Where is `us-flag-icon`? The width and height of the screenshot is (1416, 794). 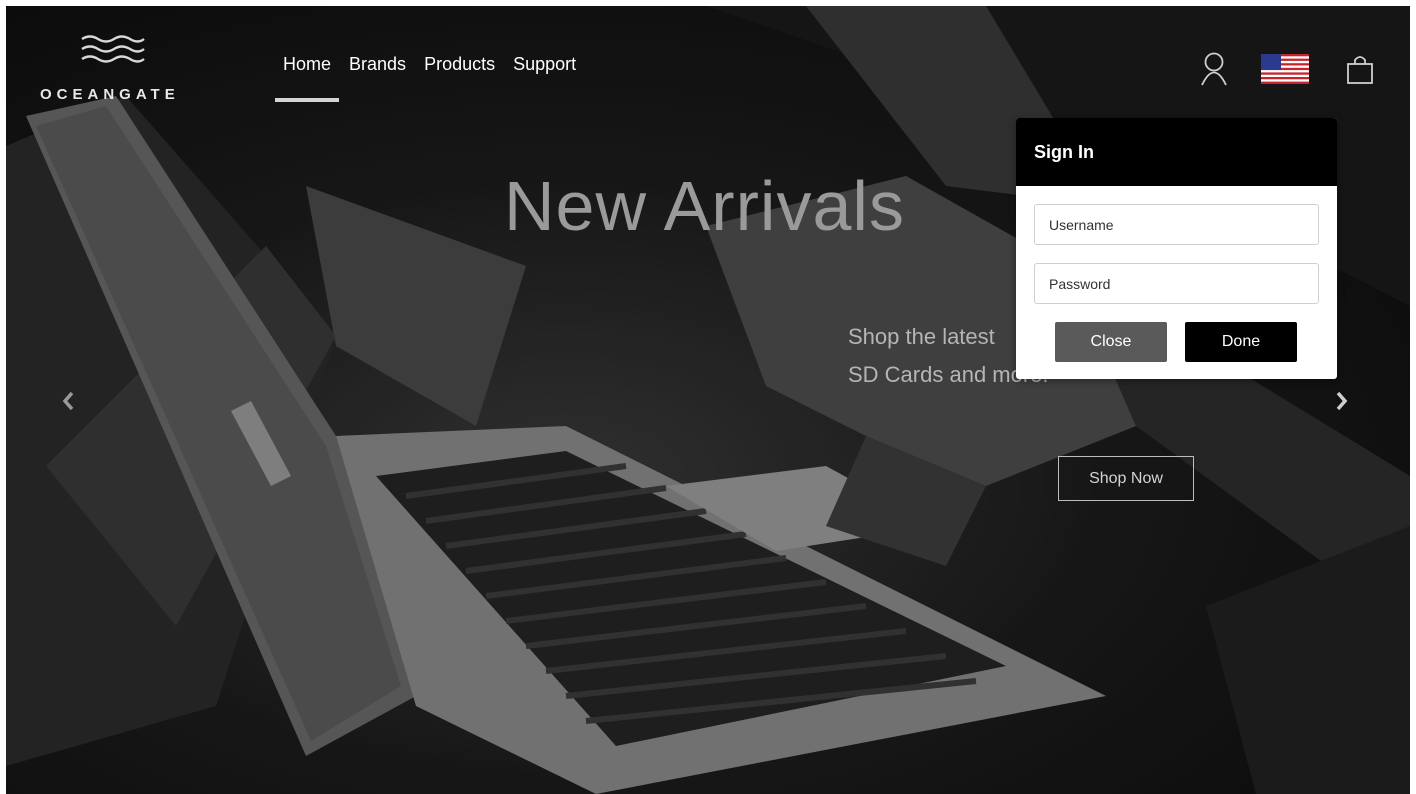 us-flag-icon is located at coordinates (1285, 71).